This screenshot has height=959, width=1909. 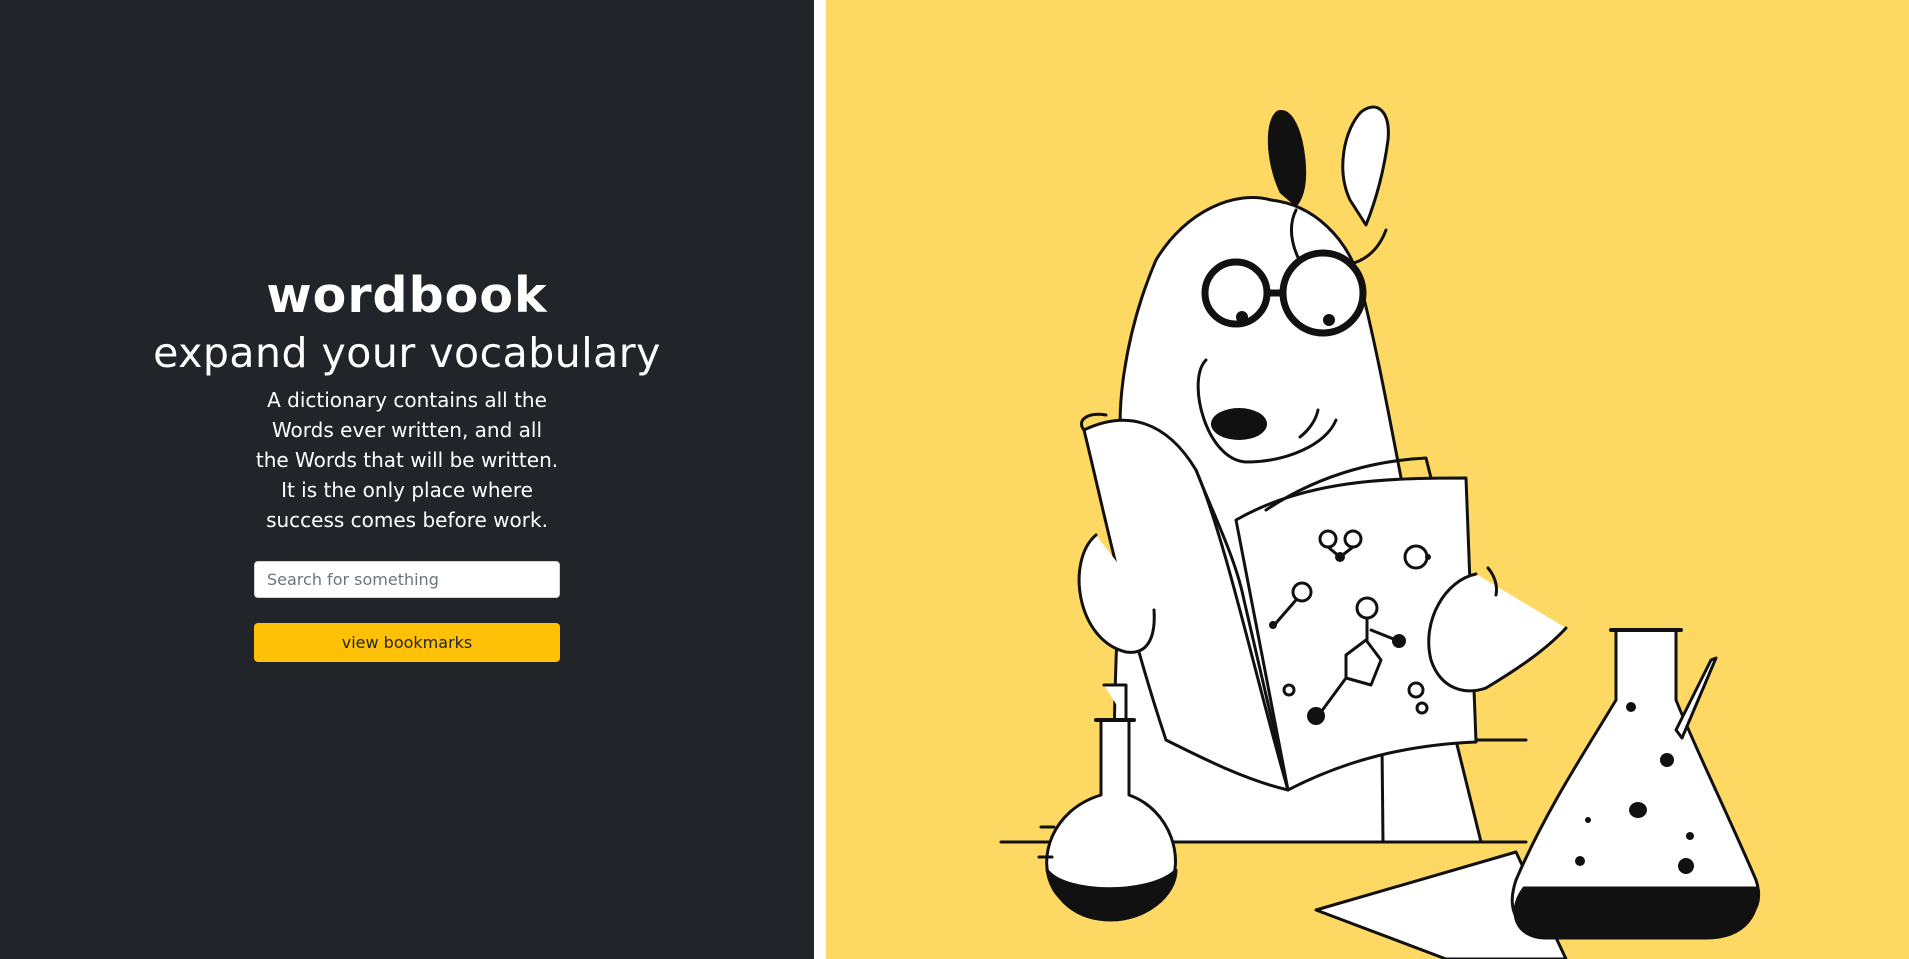 What do you see at coordinates (407, 579) in the screenshot?
I see `search-input` at bounding box center [407, 579].